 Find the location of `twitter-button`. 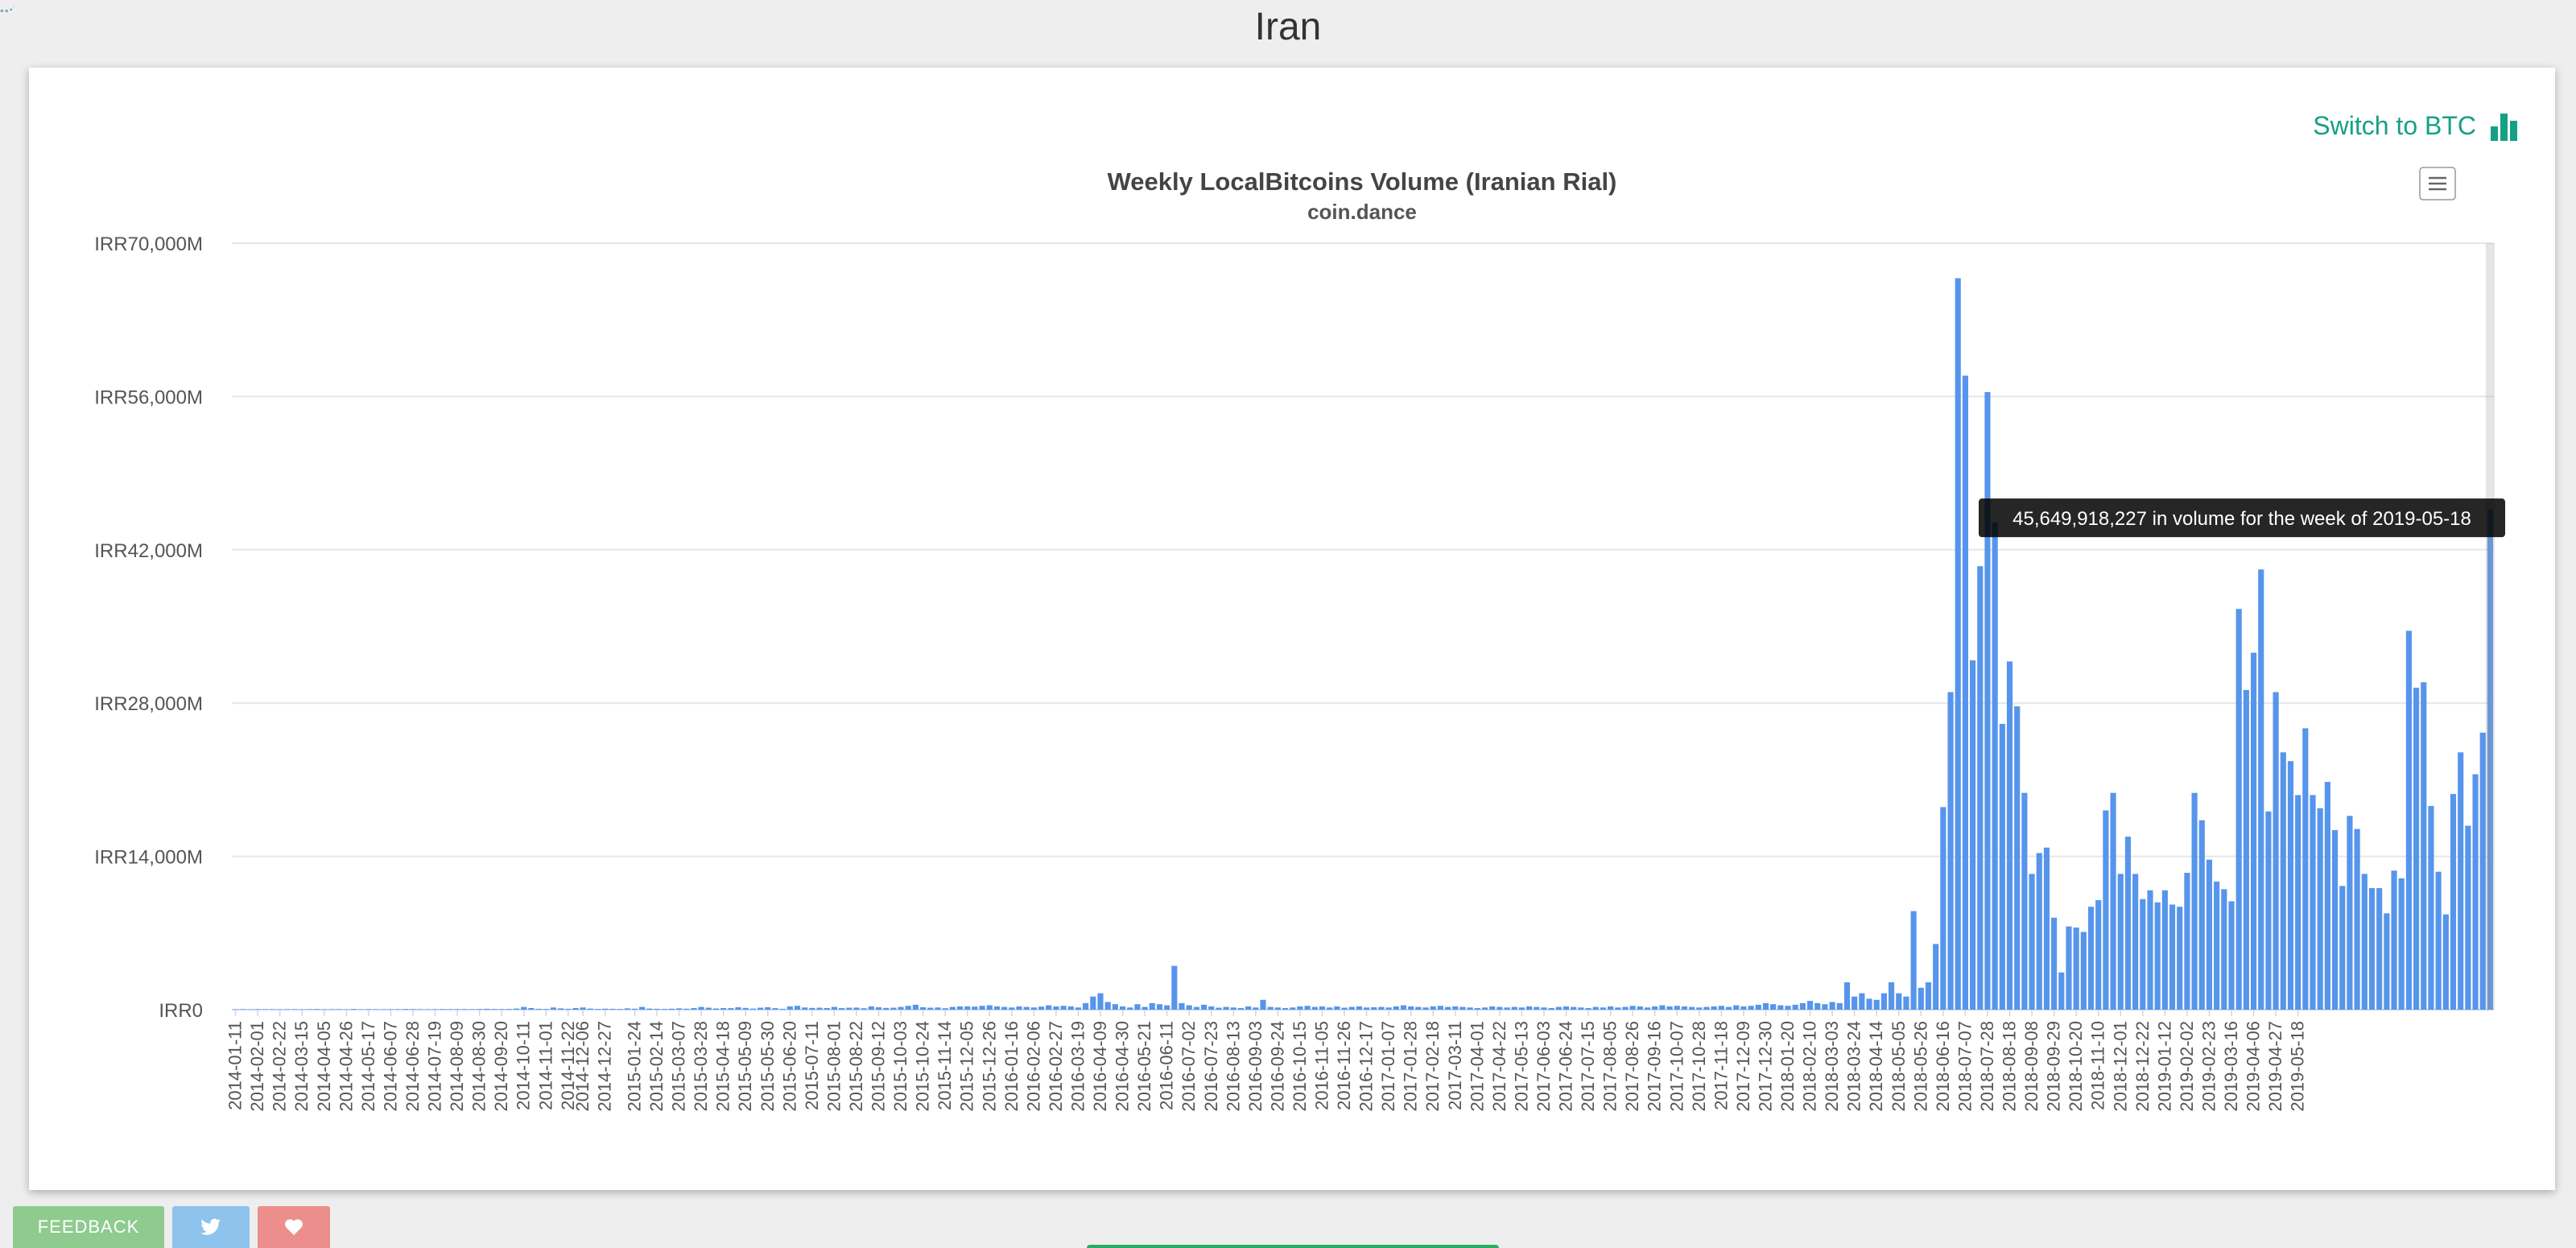

twitter-button is located at coordinates (211, 1227).